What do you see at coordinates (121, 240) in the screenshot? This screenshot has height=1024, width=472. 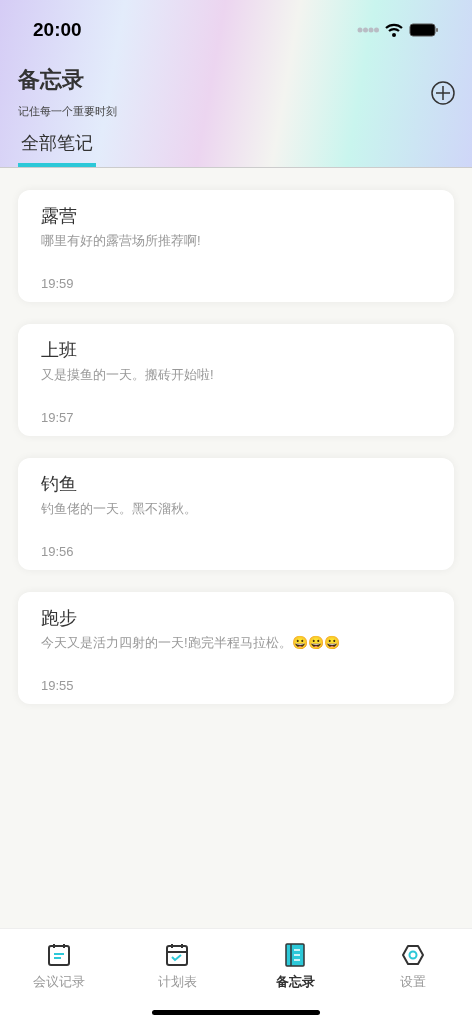 I see `note-body: 哪里有好的露营场所推荐啊!` at bounding box center [121, 240].